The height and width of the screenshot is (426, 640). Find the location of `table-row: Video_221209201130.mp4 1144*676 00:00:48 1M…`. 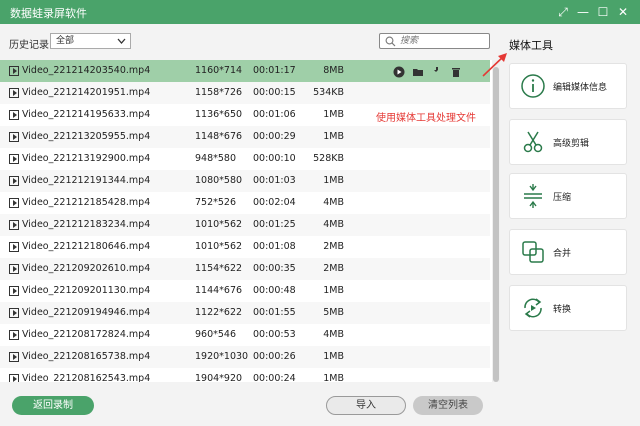

table-row: Video_221209201130.mp4 1144*676 00:00:48 1M… is located at coordinates (245, 291).